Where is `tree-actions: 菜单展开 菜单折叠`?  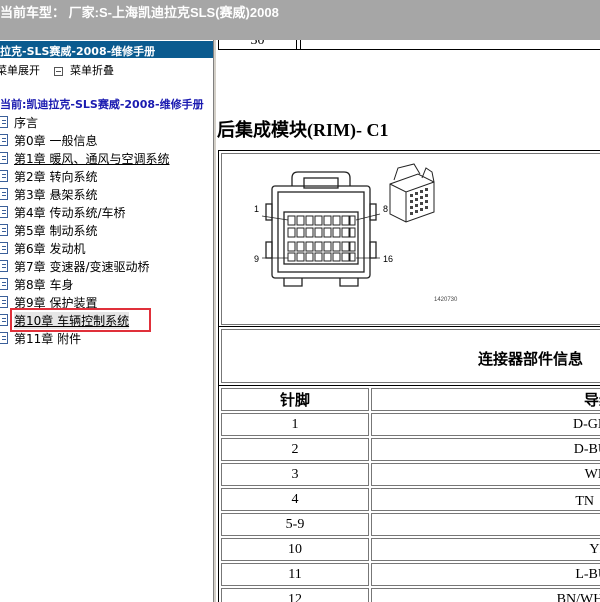
tree-actions: 菜单展开 菜单折叠 is located at coordinates (106, 70).